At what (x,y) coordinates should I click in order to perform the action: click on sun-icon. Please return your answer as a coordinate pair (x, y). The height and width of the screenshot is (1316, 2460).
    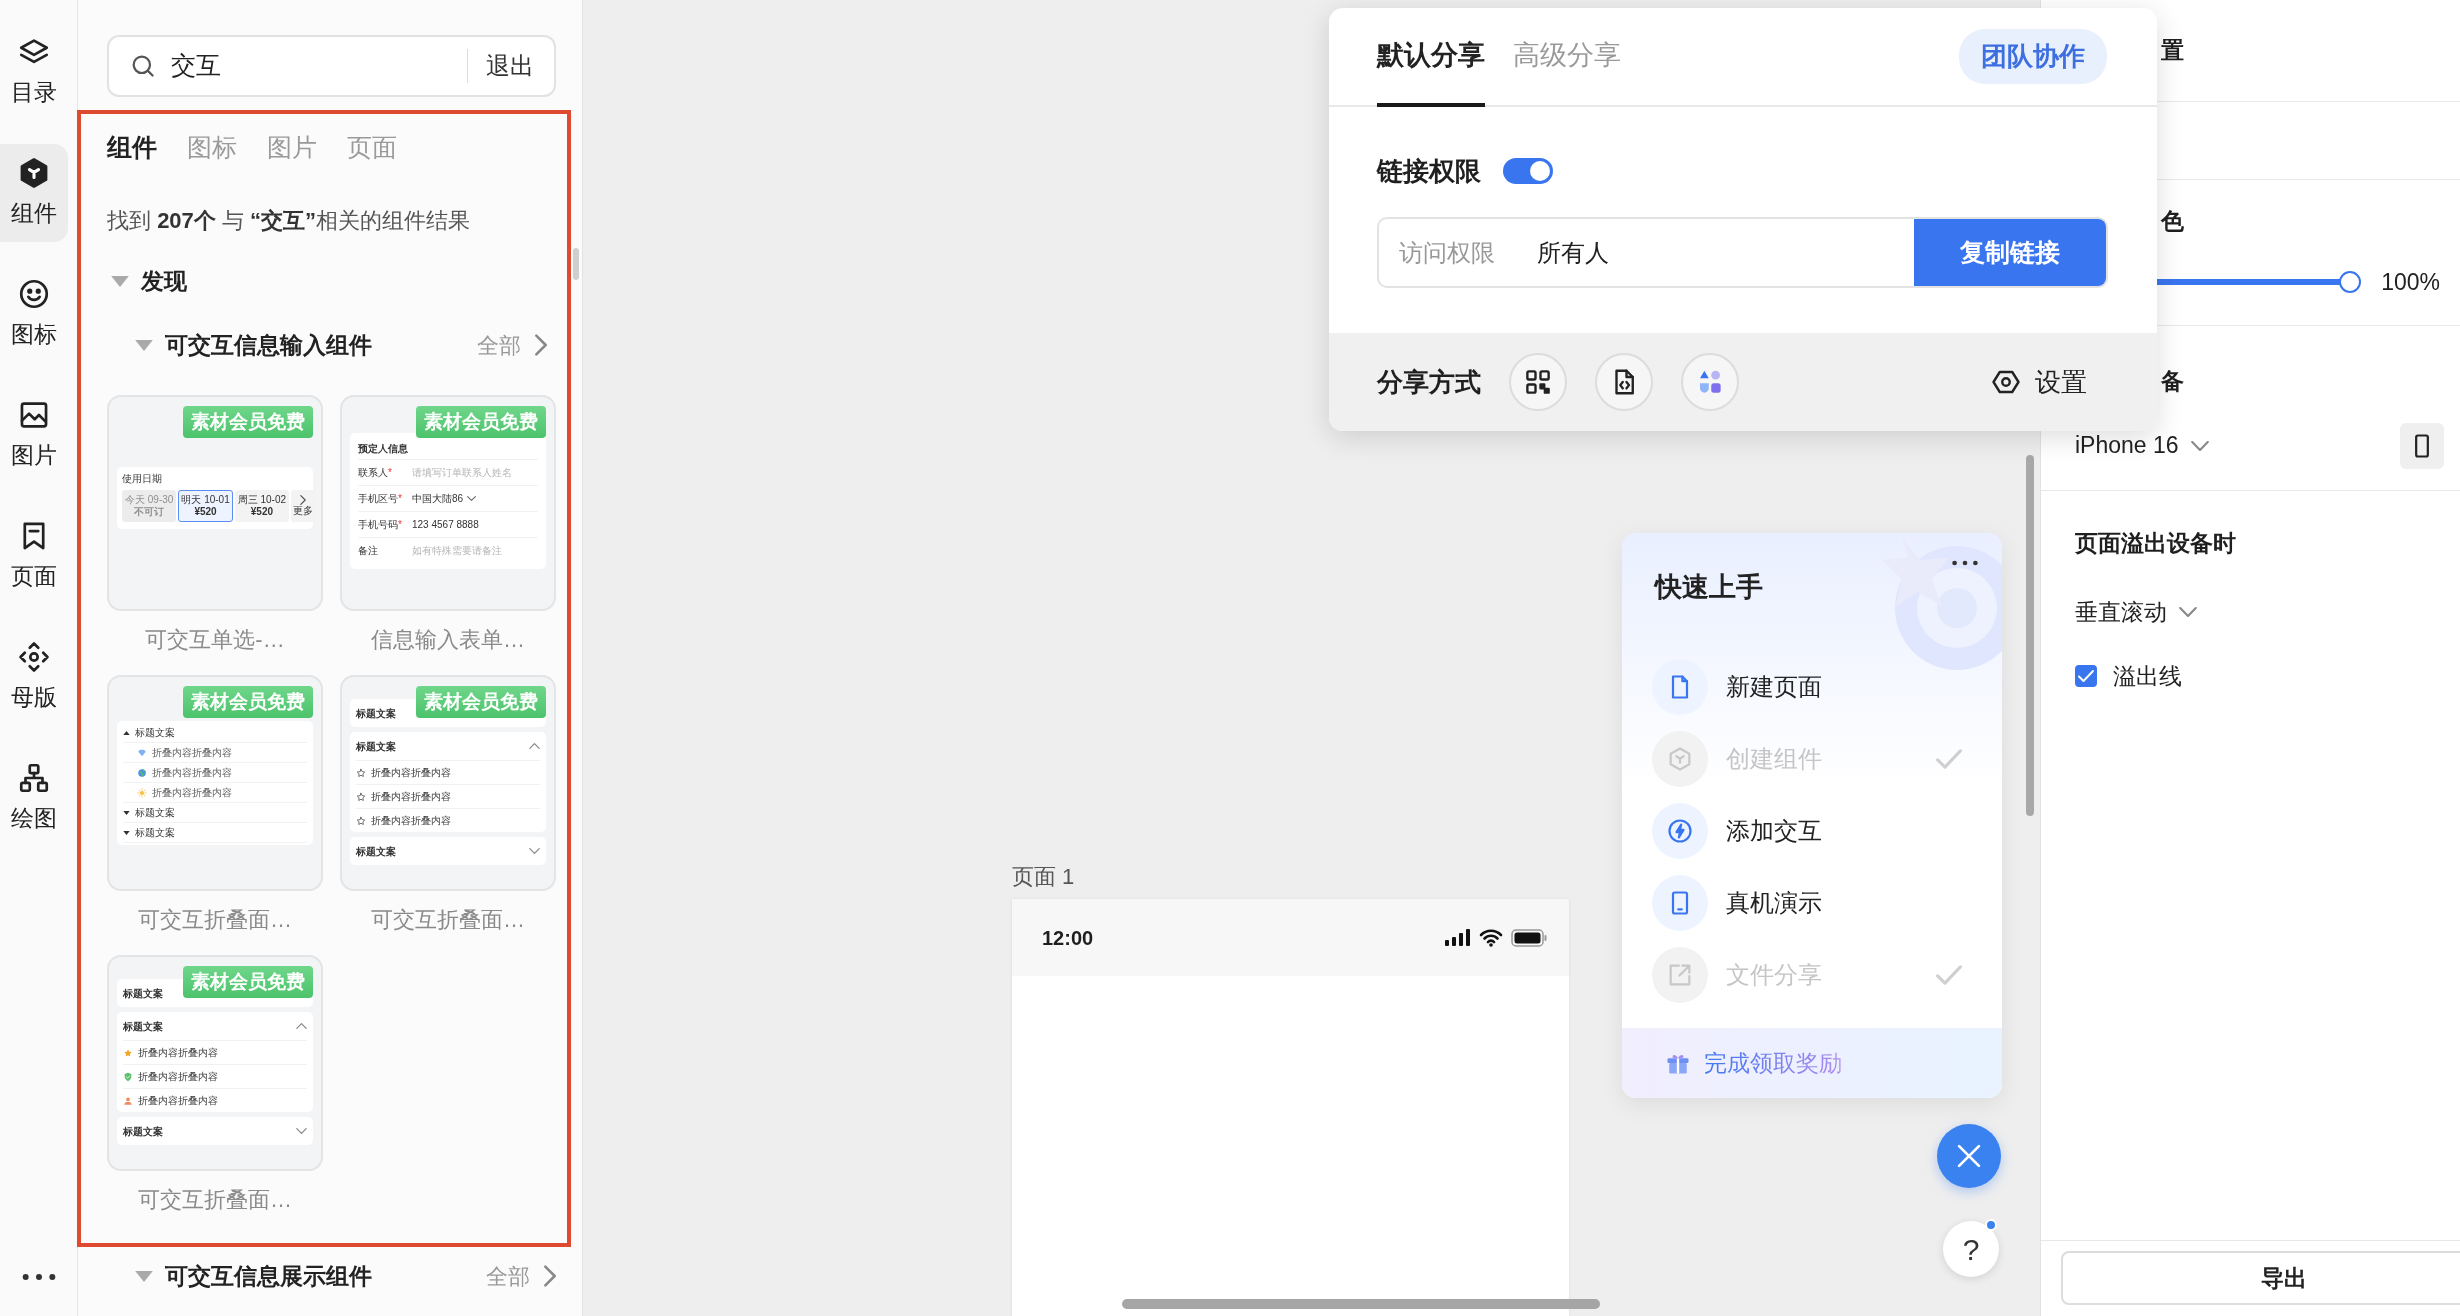
    Looking at the image, I should click on (142, 792).